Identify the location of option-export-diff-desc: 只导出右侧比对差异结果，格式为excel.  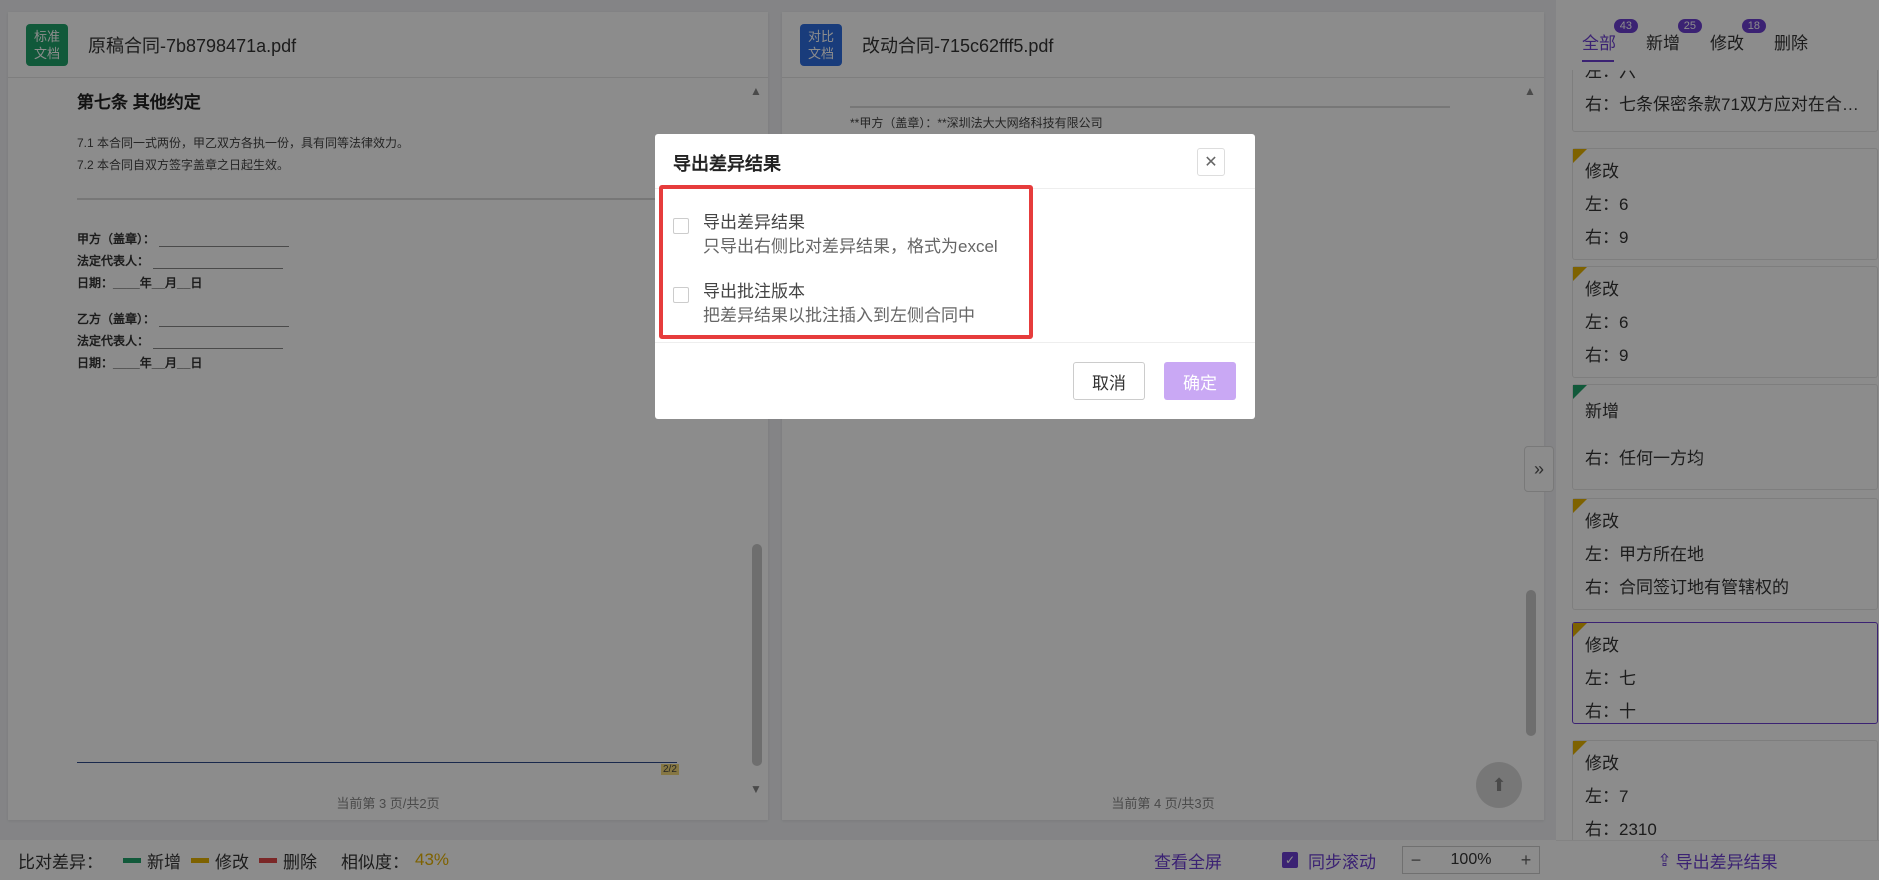
(850, 246).